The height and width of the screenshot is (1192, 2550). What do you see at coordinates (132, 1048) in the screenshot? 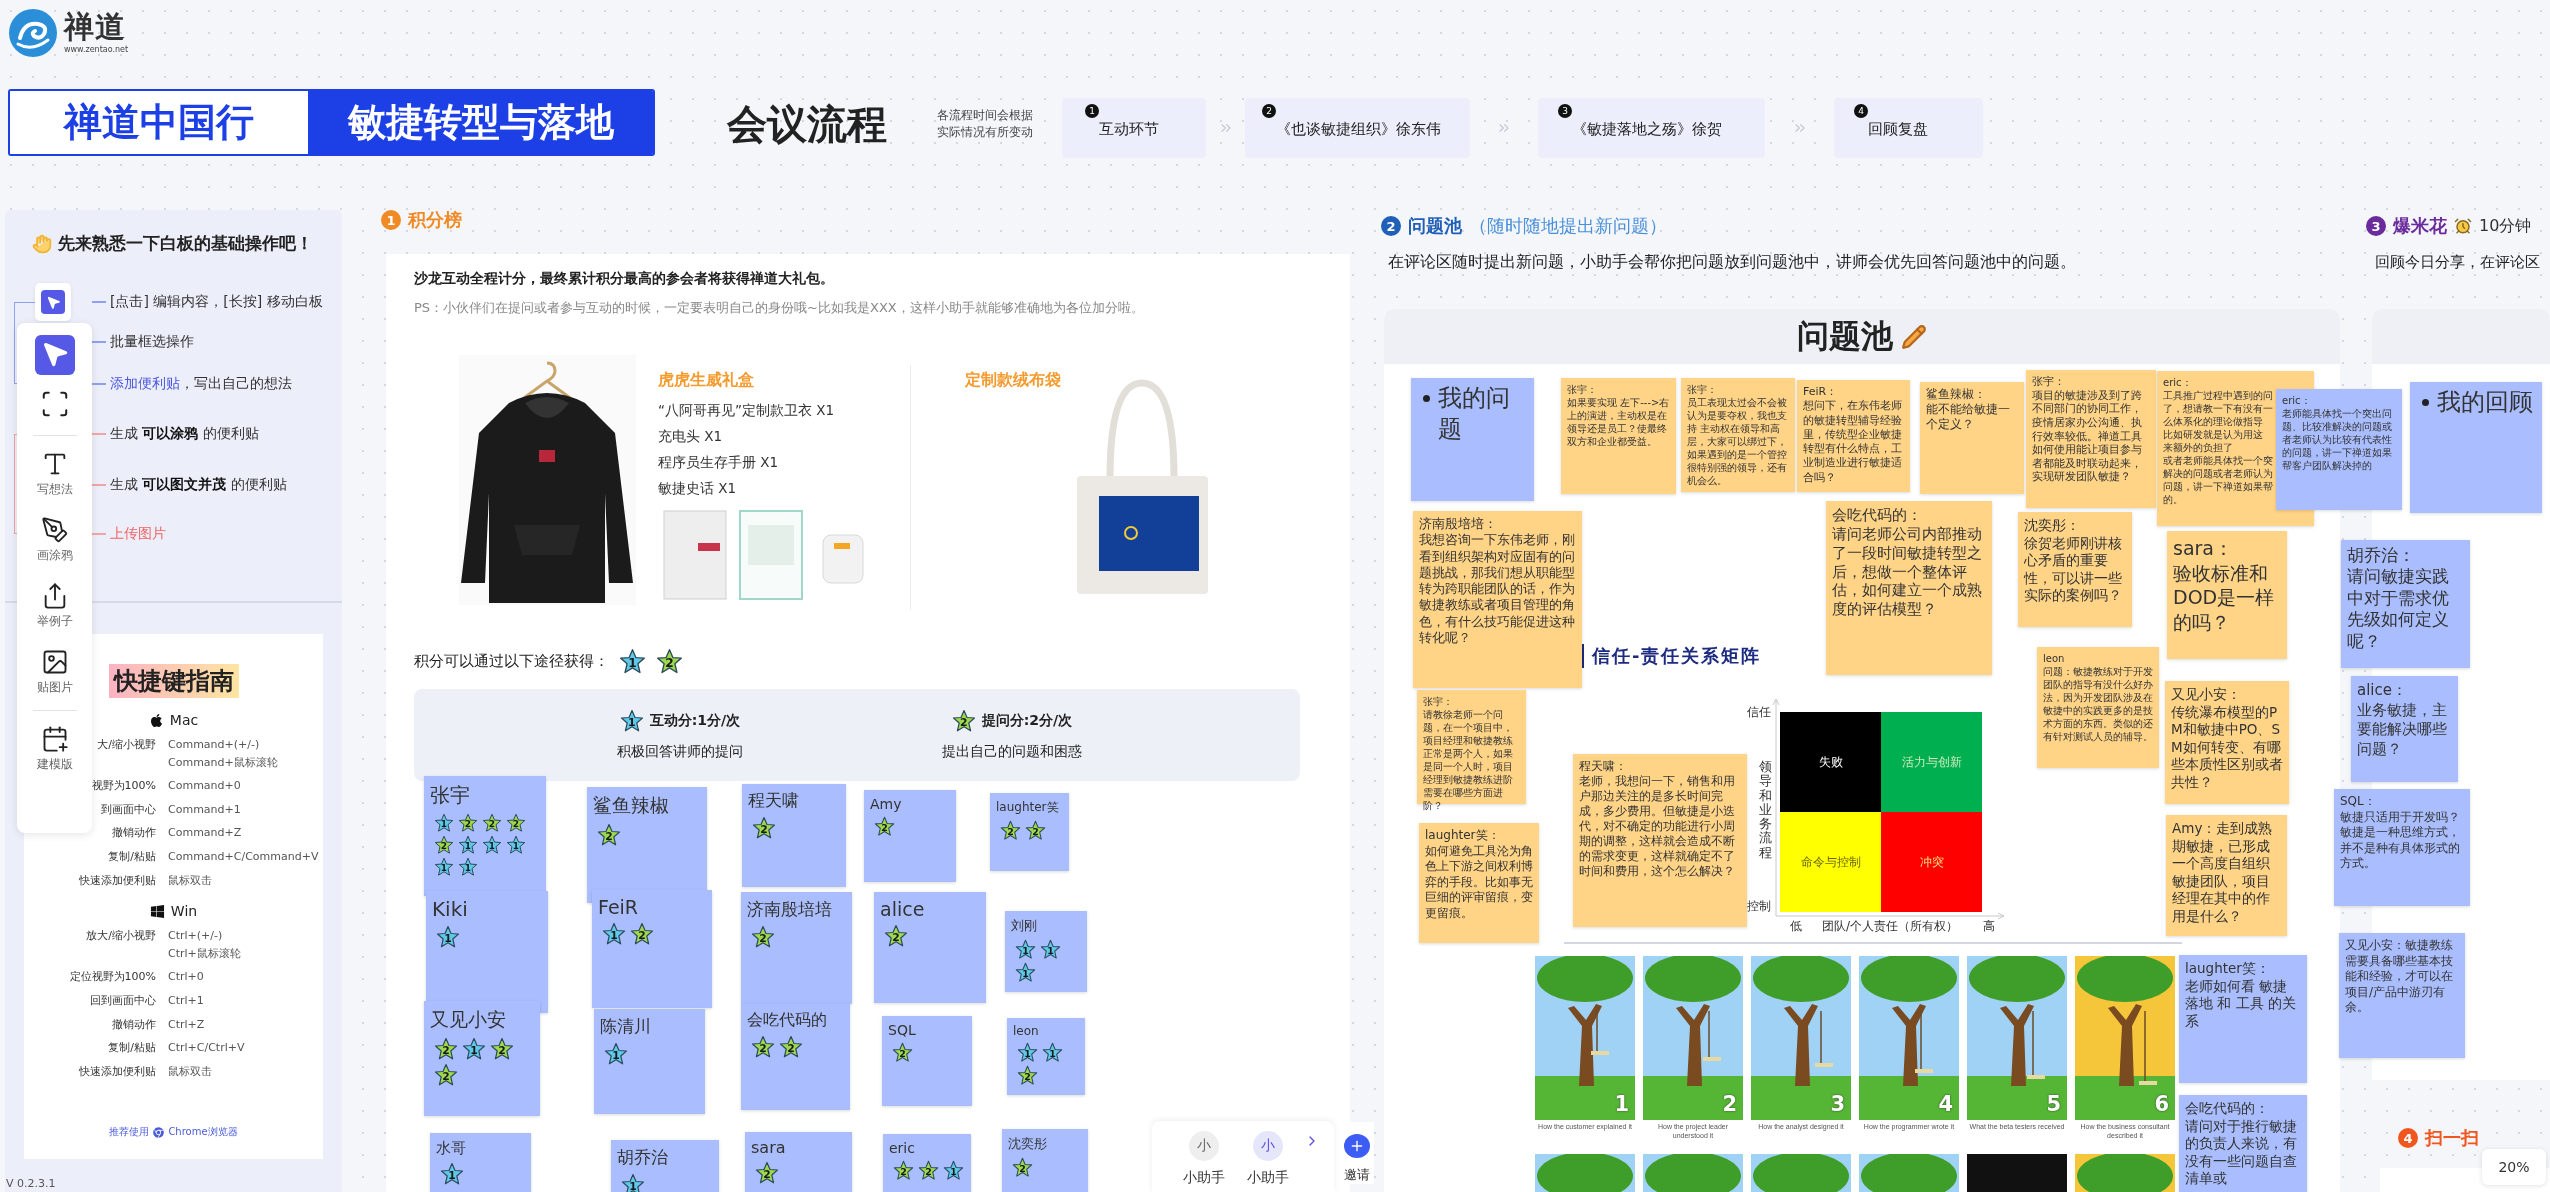
I see `shortcut-action: 复制/粘贴` at bounding box center [132, 1048].